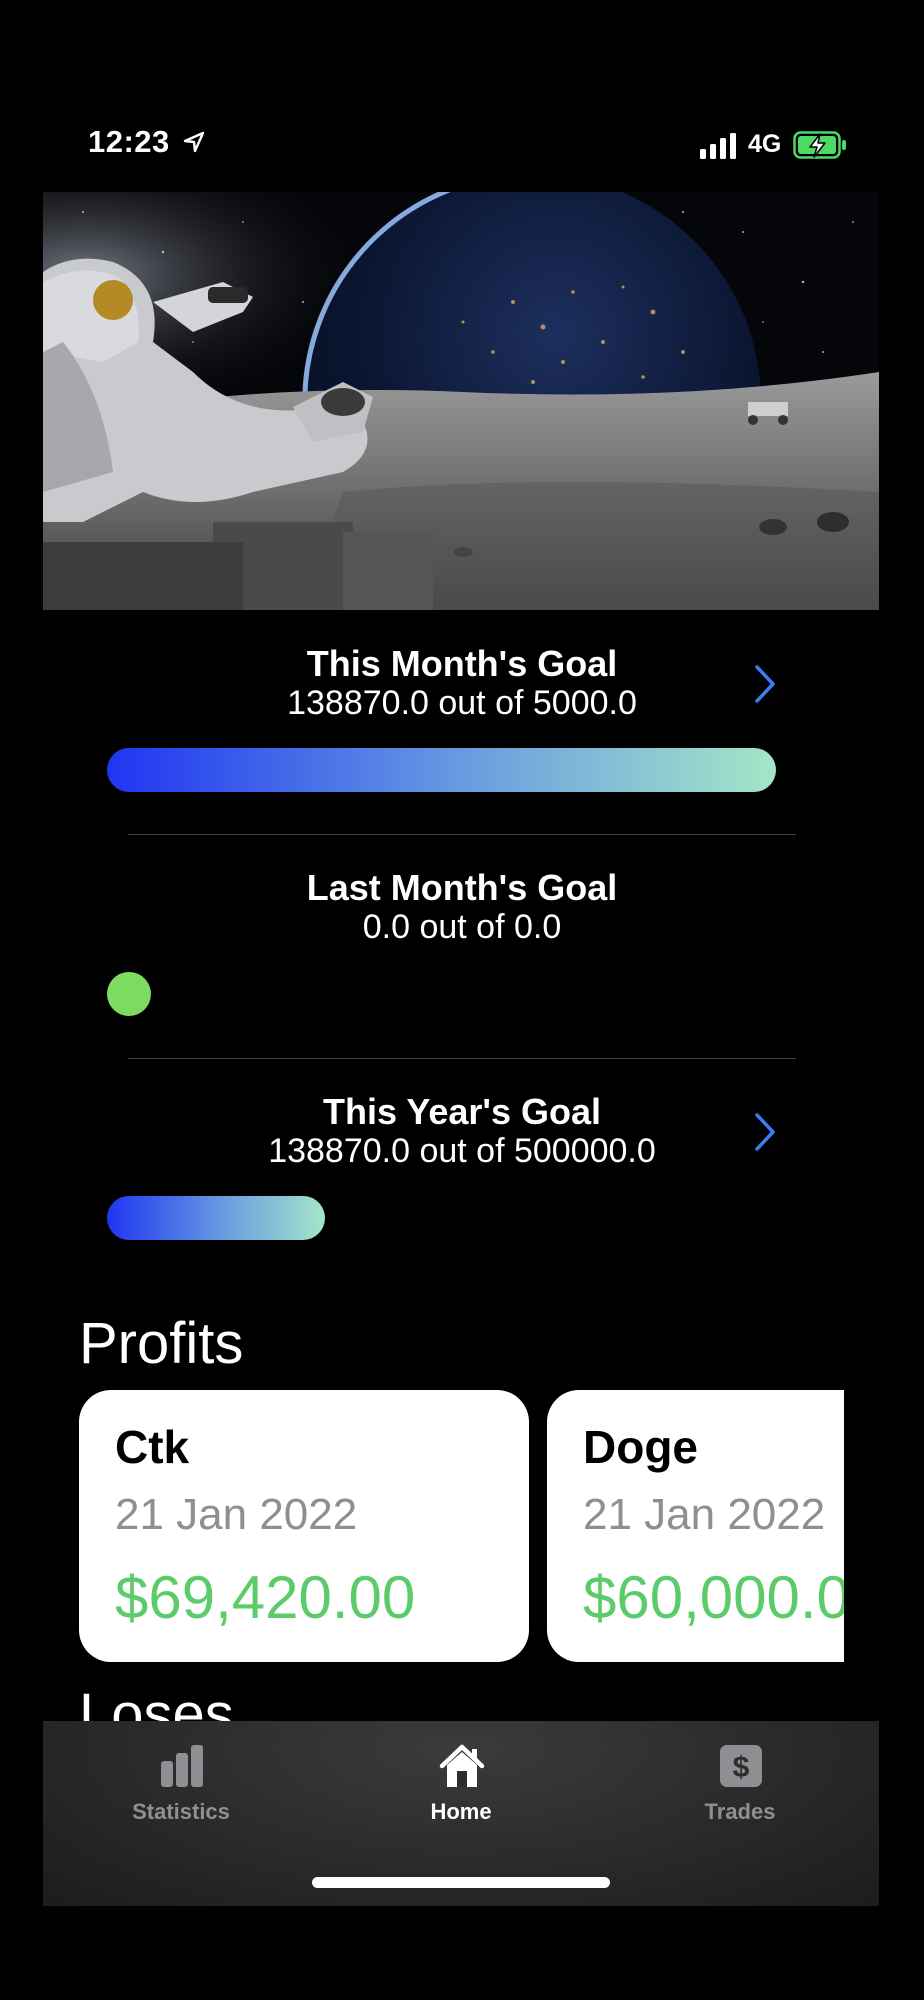  I want to click on goal-title: Last Month's Goal, so click(462, 887).